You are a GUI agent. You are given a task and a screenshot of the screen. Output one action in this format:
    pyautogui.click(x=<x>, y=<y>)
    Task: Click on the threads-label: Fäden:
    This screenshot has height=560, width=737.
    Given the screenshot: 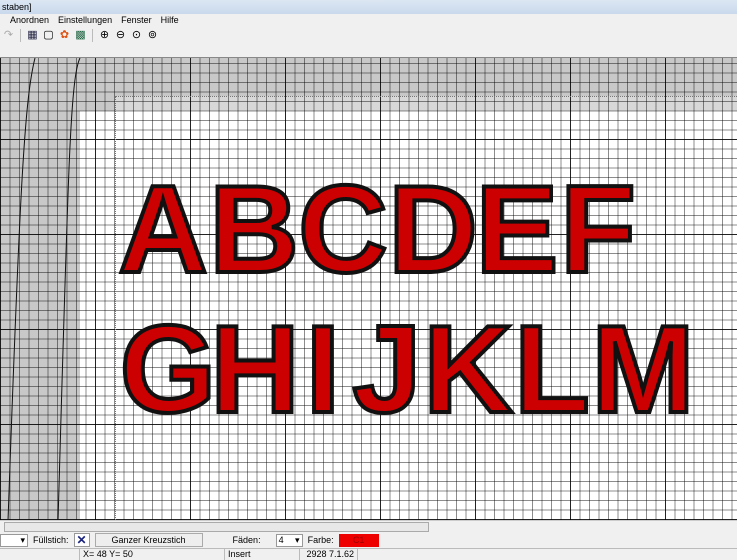 What is the action you would take?
    pyautogui.click(x=246, y=540)
    